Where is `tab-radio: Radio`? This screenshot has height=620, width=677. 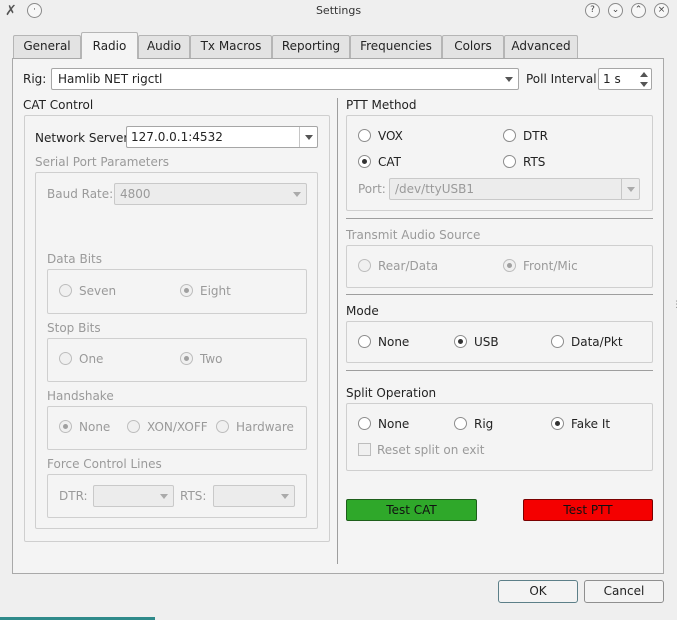 tab-radio: Radio is located at coordinates (109, 45).